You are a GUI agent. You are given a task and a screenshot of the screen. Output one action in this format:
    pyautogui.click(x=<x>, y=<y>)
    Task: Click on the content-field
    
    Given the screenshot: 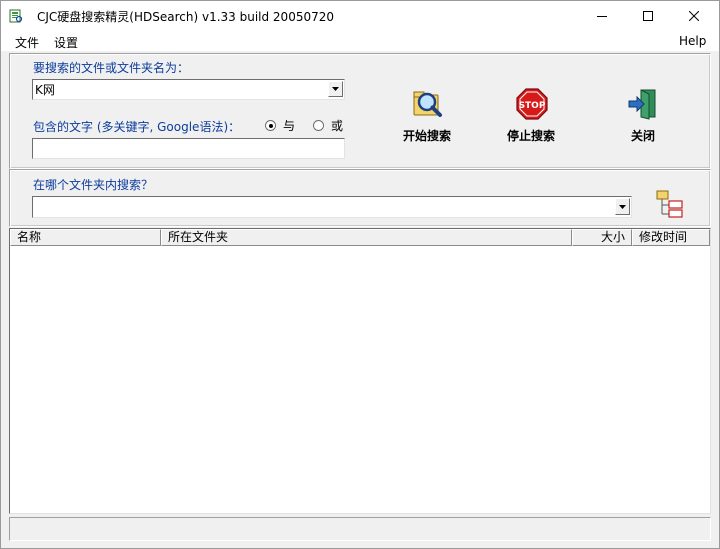 What is the action you would take?
    pyautogui.click(x=188, y=148)
    